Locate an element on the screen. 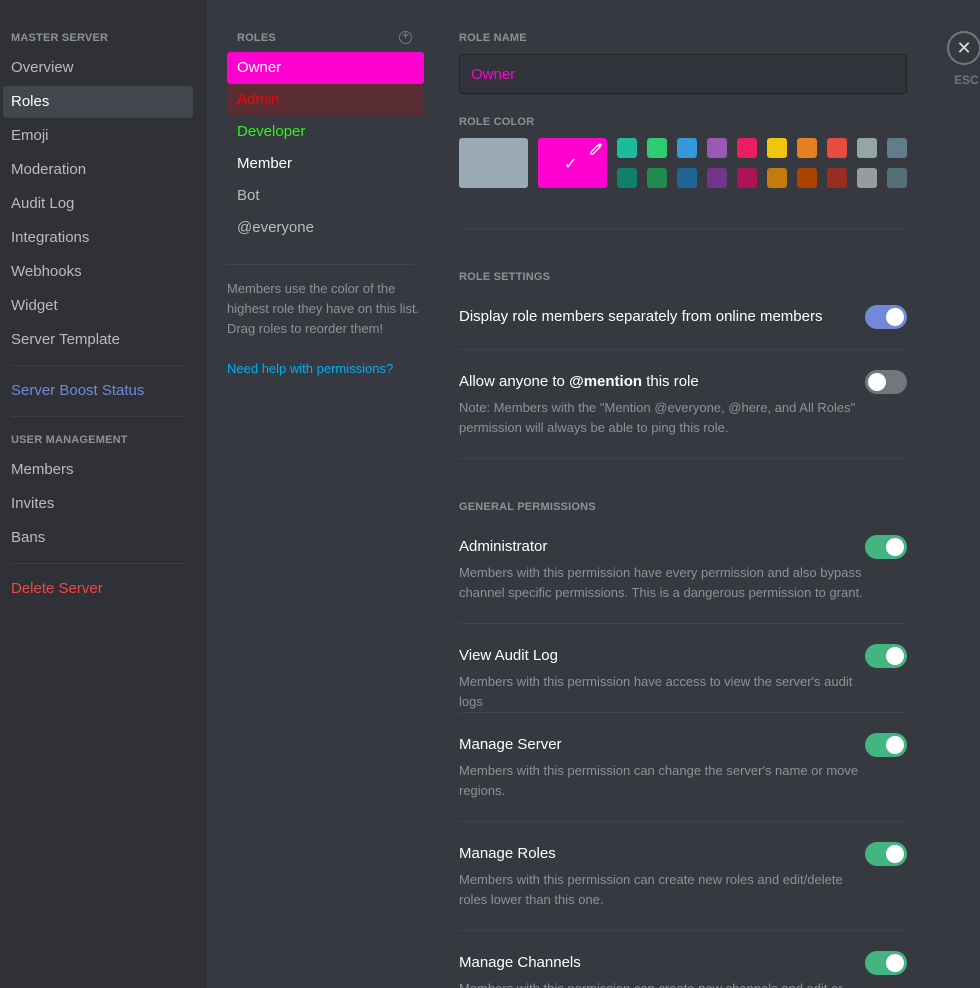 The image size is (980, 988). sidebar-item-widget: Widget is located at coordinates (98, 306).